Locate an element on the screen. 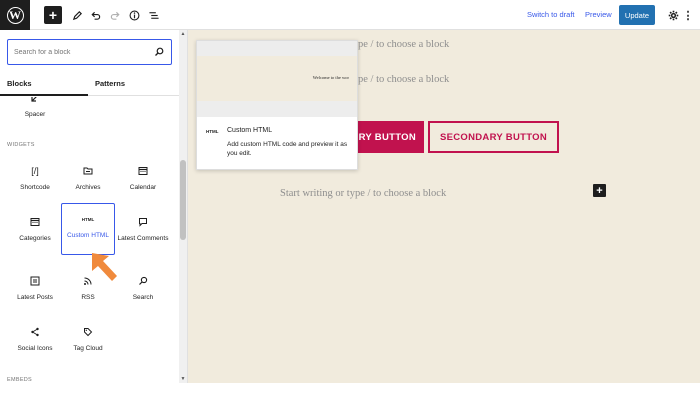 The height and width of the screenshot is (400, 700). secondary-button-block: SECONDARY BUTTON is located at coordinates (493, 137).